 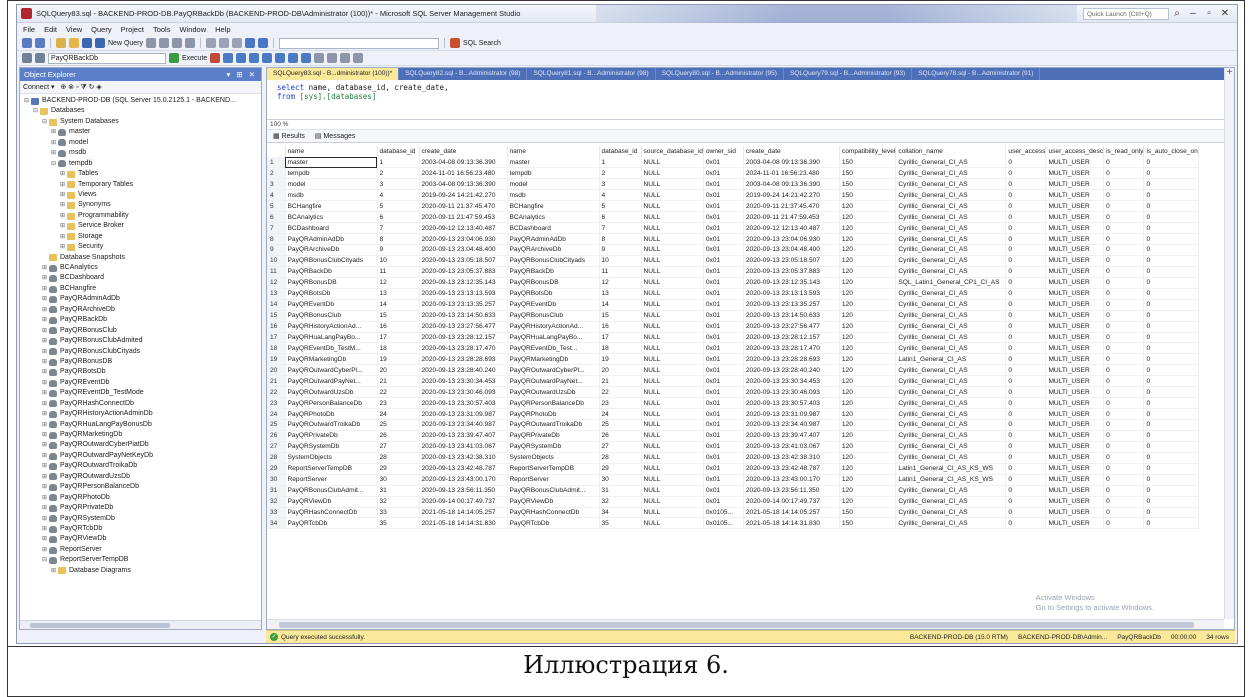 I want to click on table-cell: 20, so click(x=398, y=370).